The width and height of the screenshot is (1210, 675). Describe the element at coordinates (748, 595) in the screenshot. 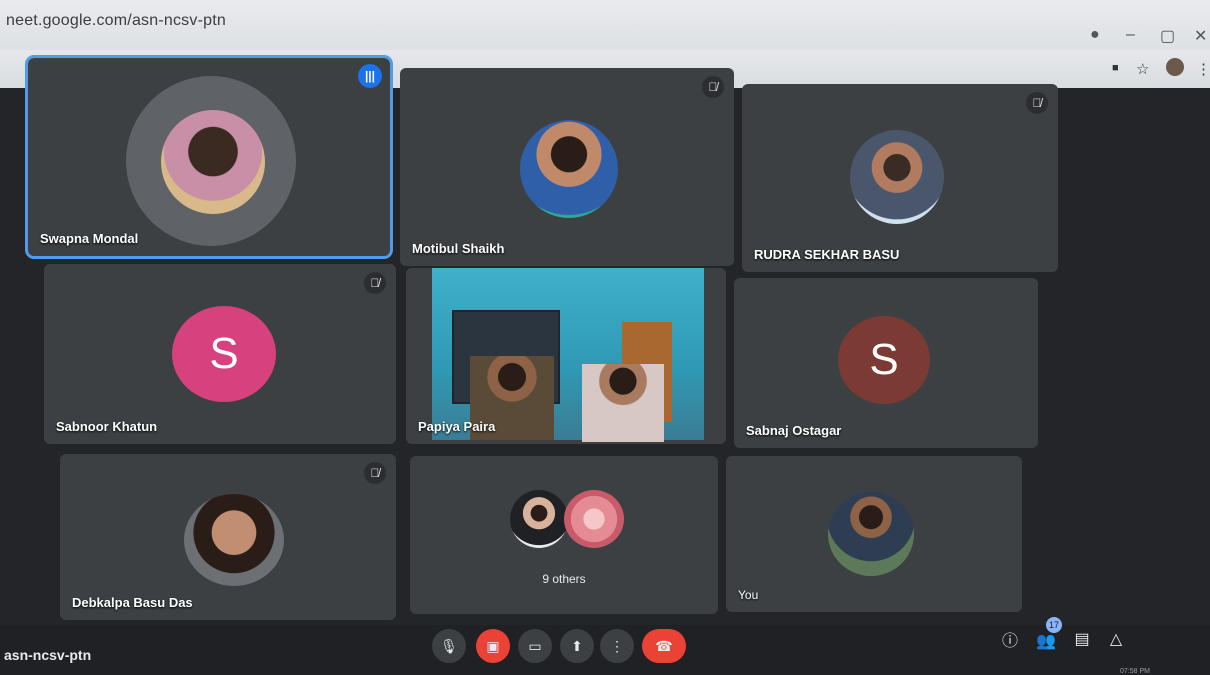

I see `participant-name: You` at that location.